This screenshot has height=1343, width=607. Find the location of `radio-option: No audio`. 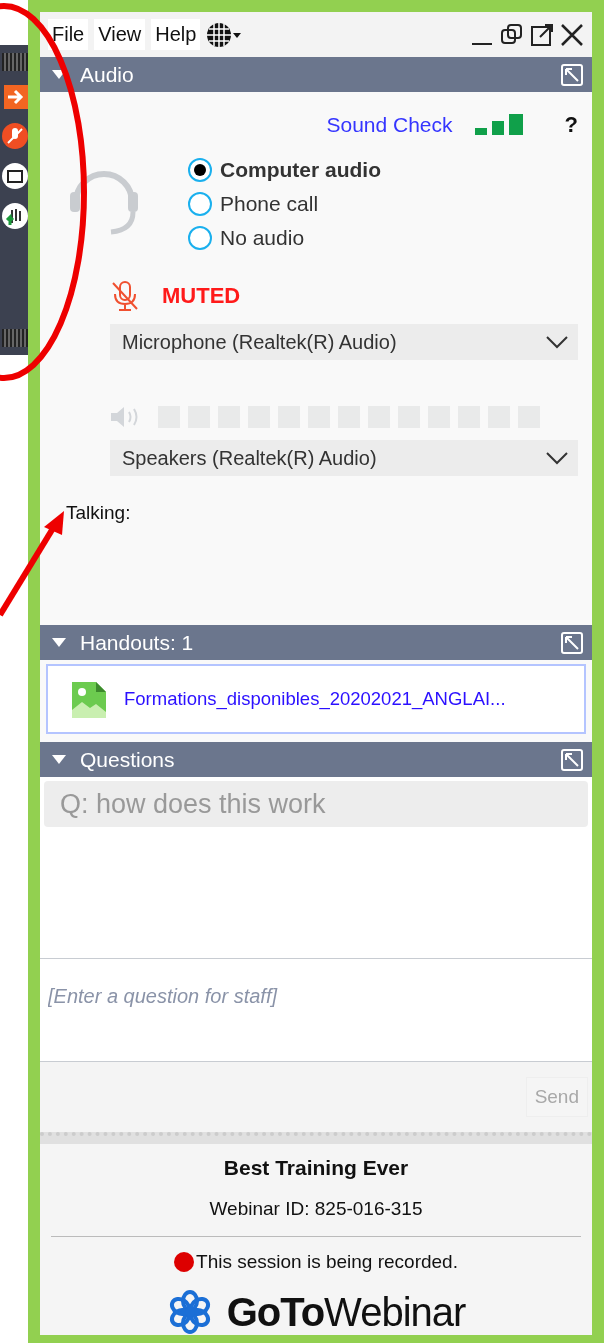

radio-option: No audio is located at coordinates (284, 238).